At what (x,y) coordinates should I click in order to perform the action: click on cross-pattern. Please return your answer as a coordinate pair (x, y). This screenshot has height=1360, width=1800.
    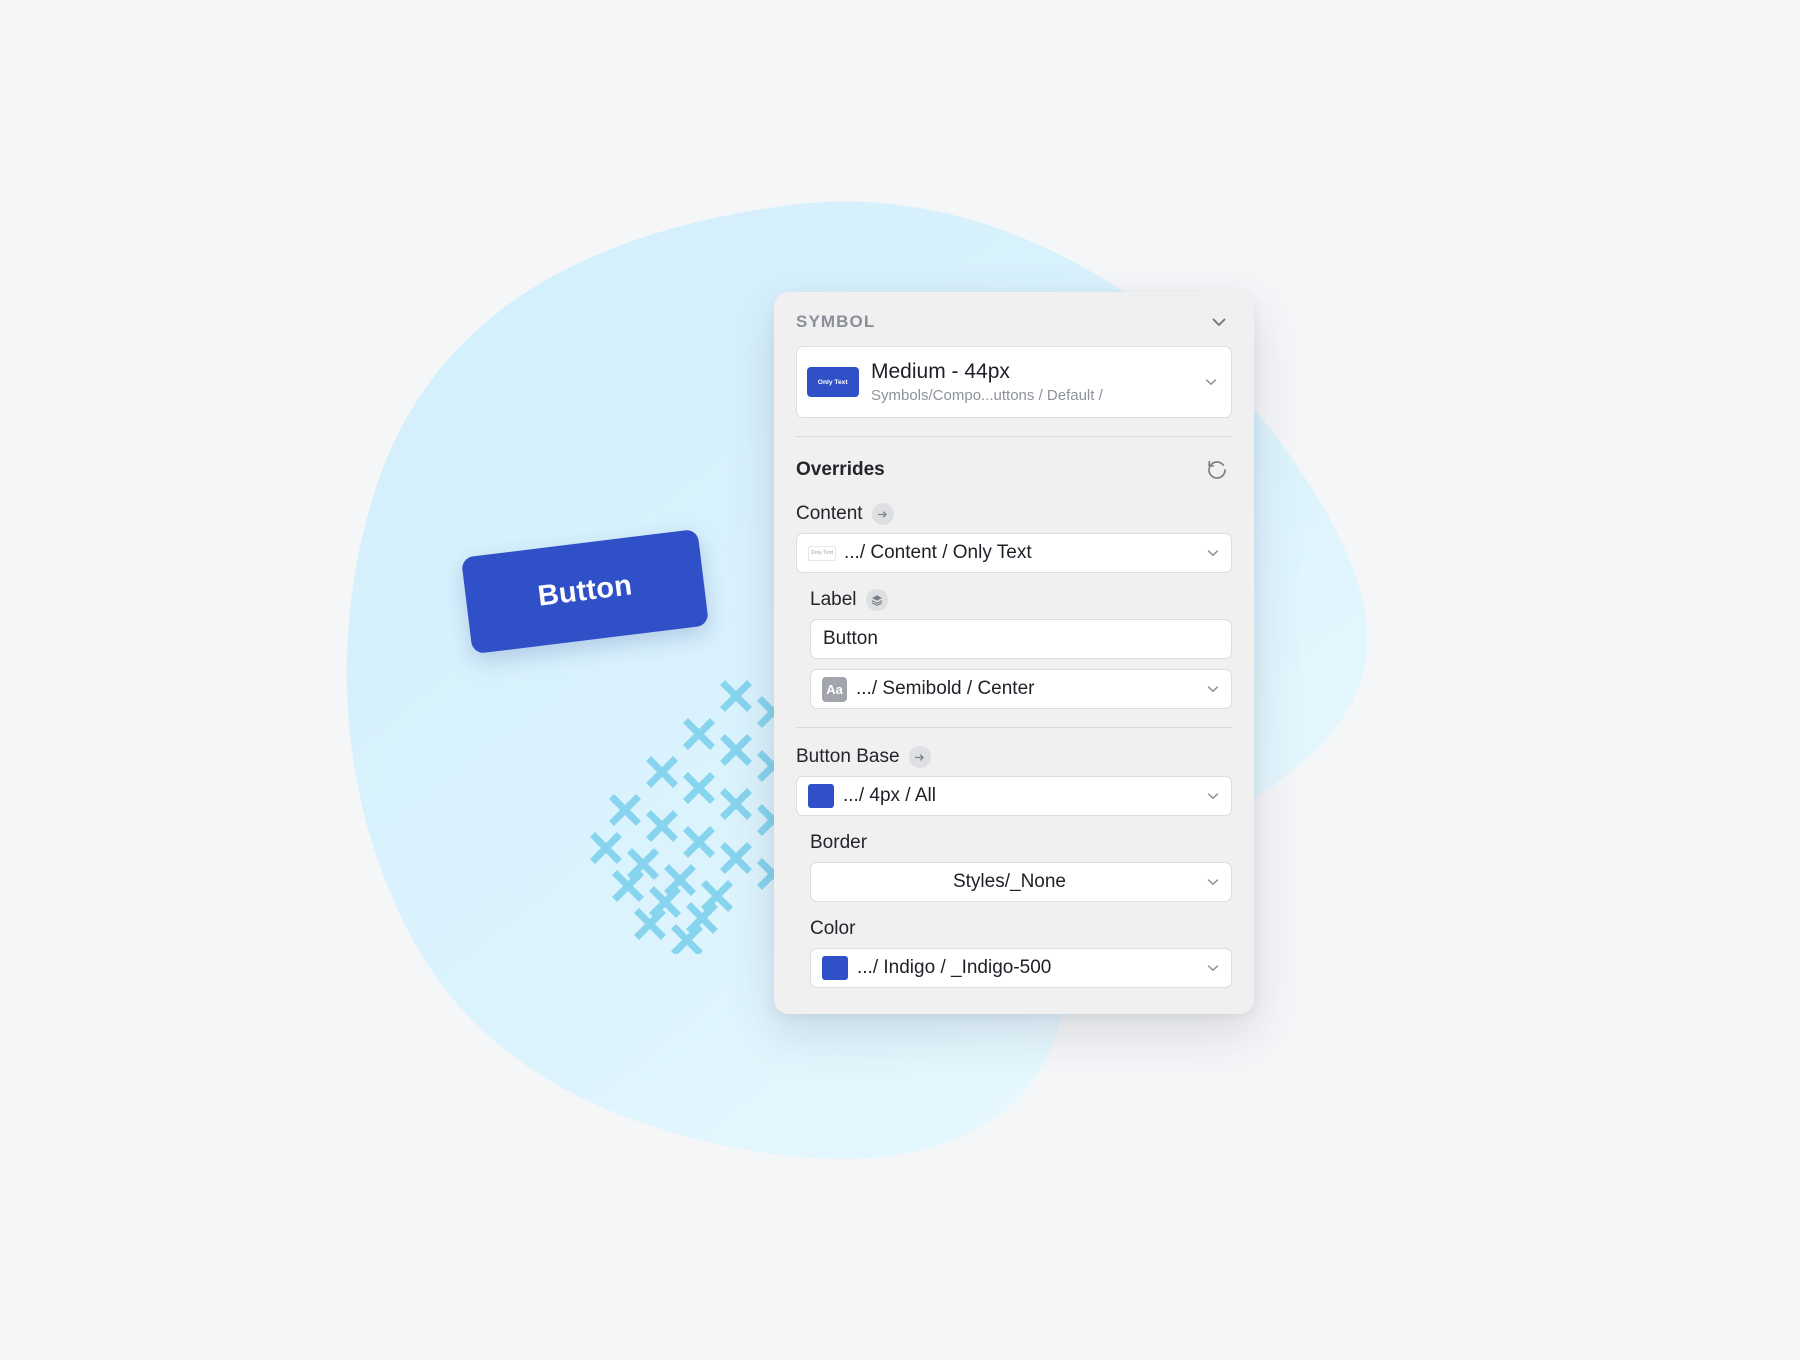
    Looking at the image, I should click on (689, 817).